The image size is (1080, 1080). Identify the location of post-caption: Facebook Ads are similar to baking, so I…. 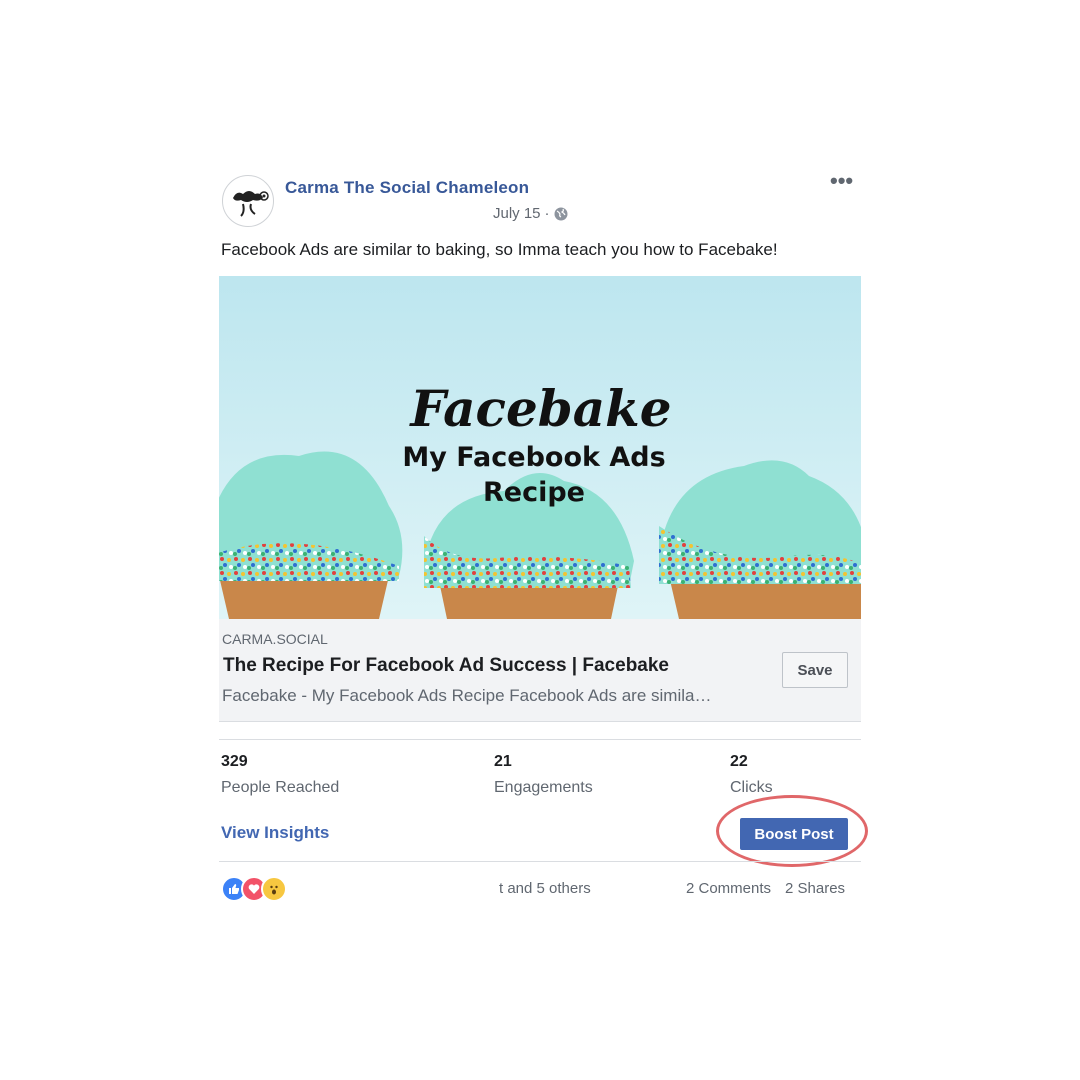
(499, 249).